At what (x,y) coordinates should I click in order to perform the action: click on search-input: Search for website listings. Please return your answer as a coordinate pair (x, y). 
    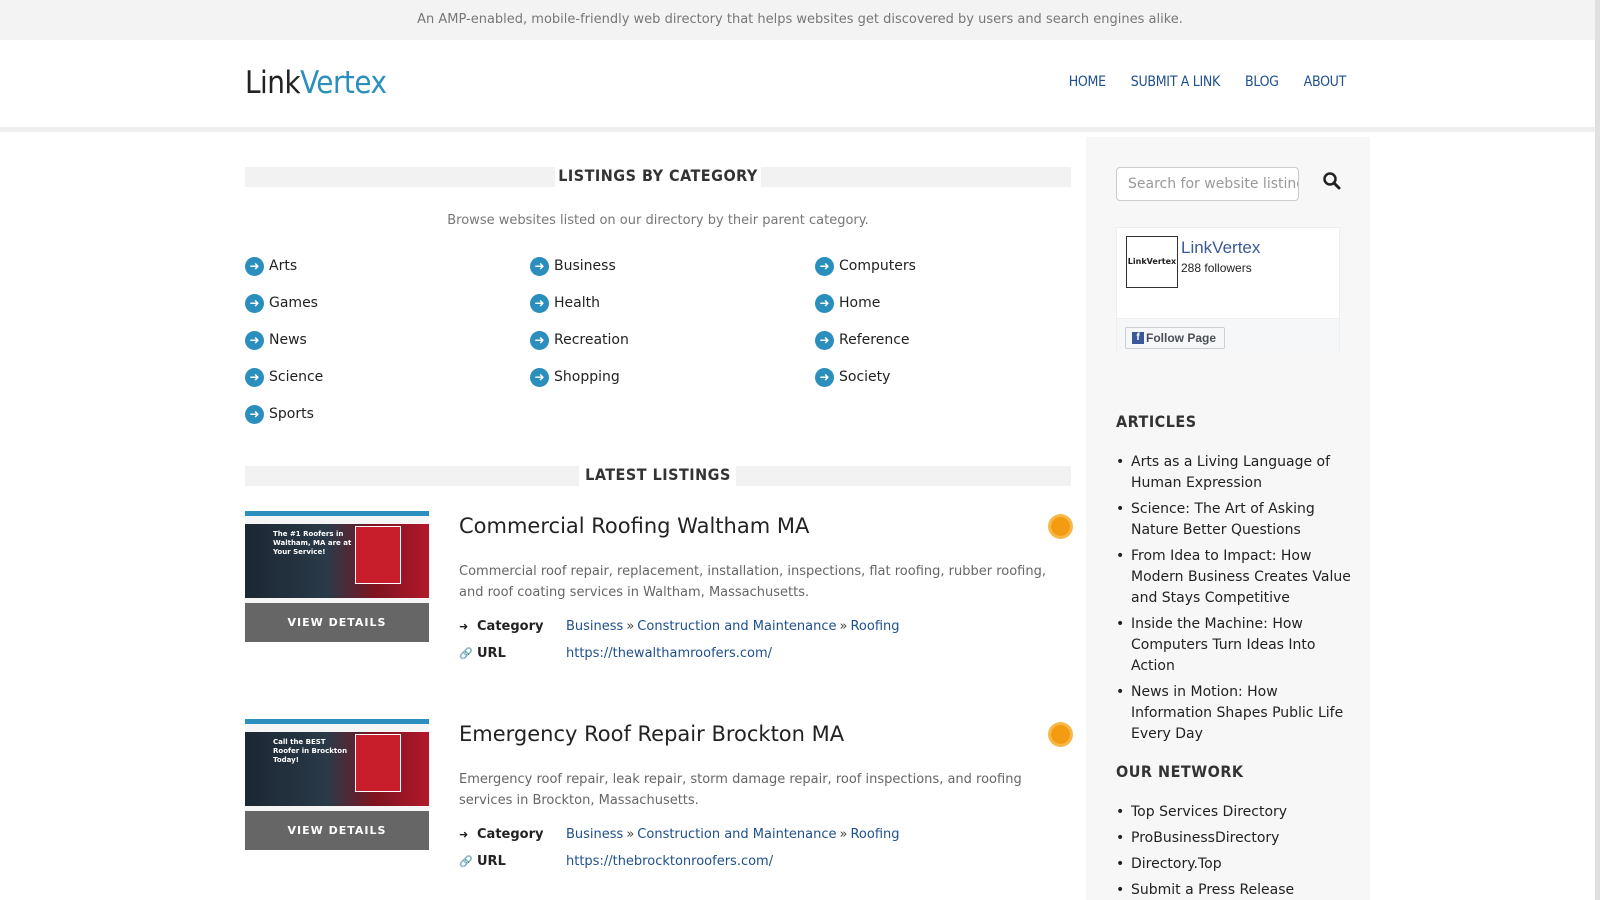
    Looking at the image, I should click on (1207, 184).